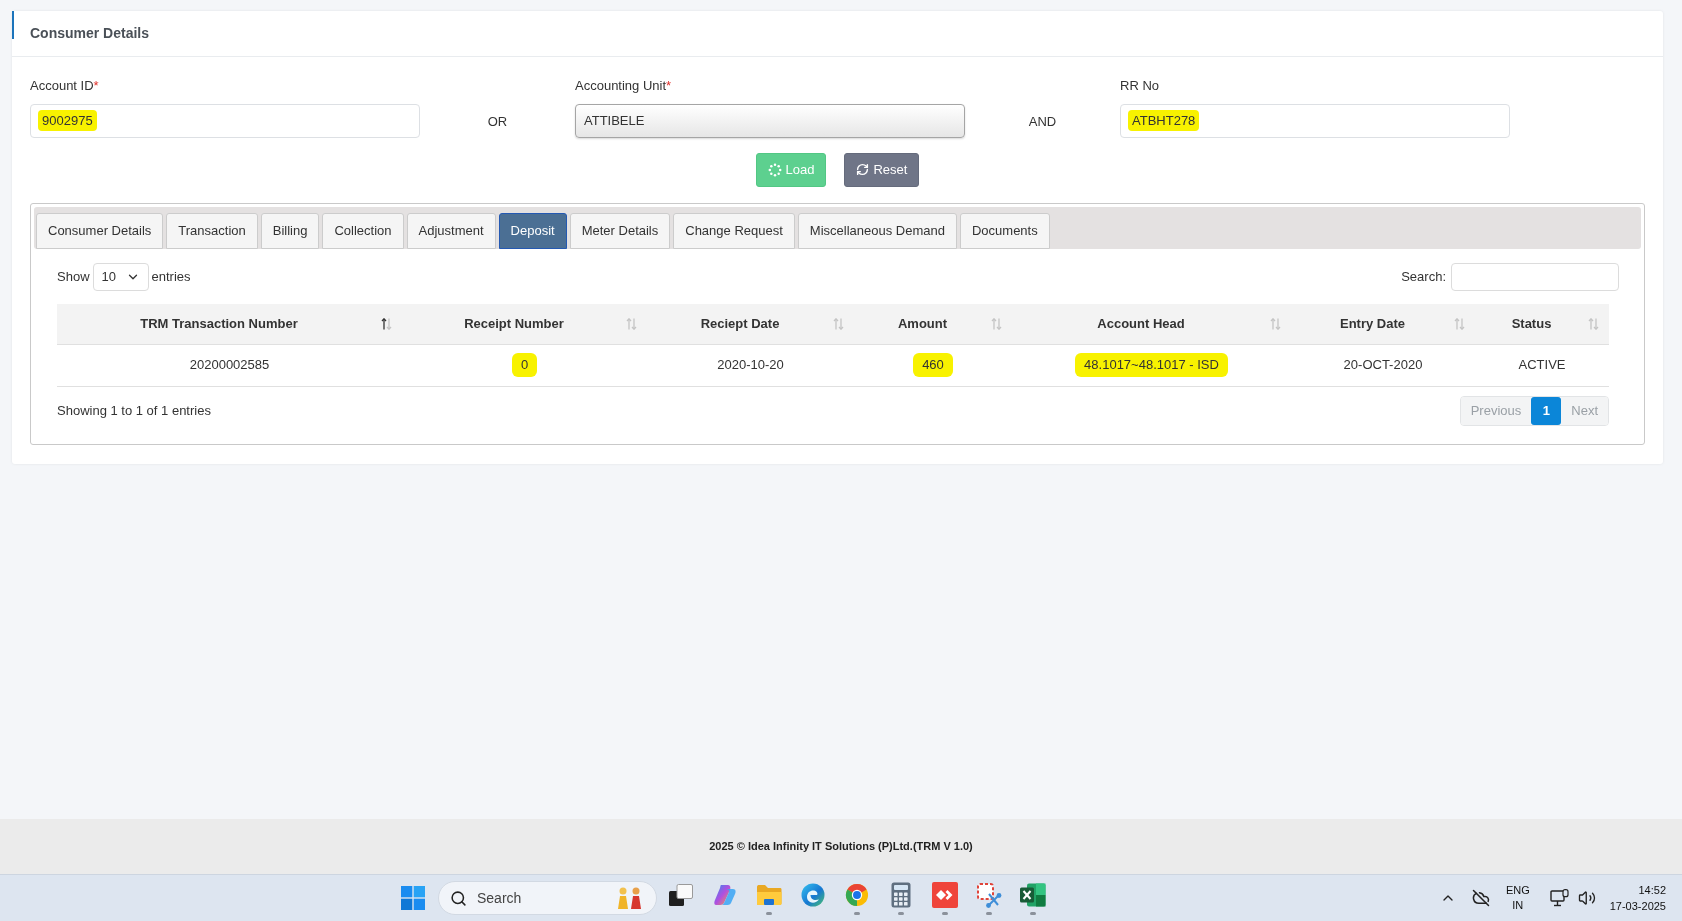  I want to click on excel-logo-icon, so click(1033, 895).